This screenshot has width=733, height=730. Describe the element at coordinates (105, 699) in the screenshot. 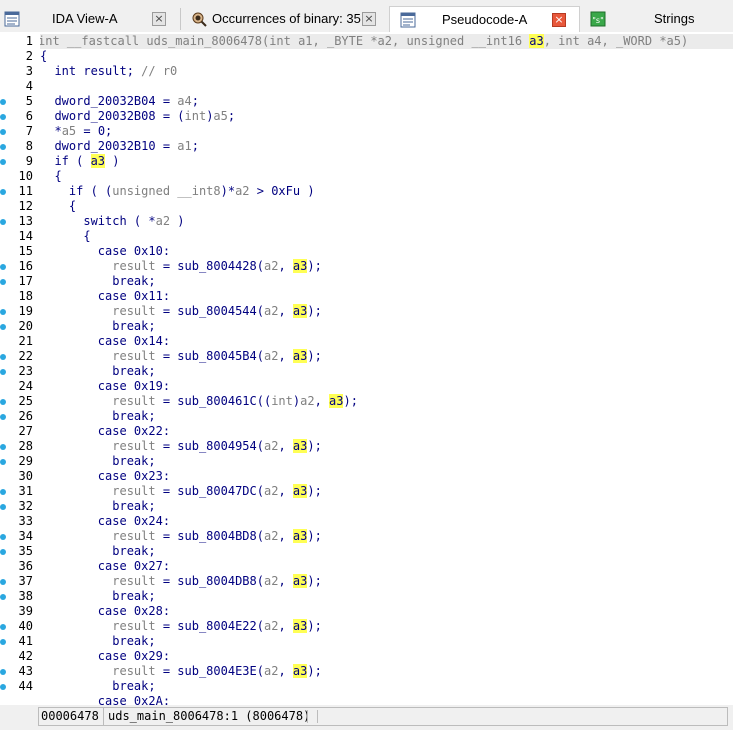

I see `code-line: case 0x2A:` at that location.